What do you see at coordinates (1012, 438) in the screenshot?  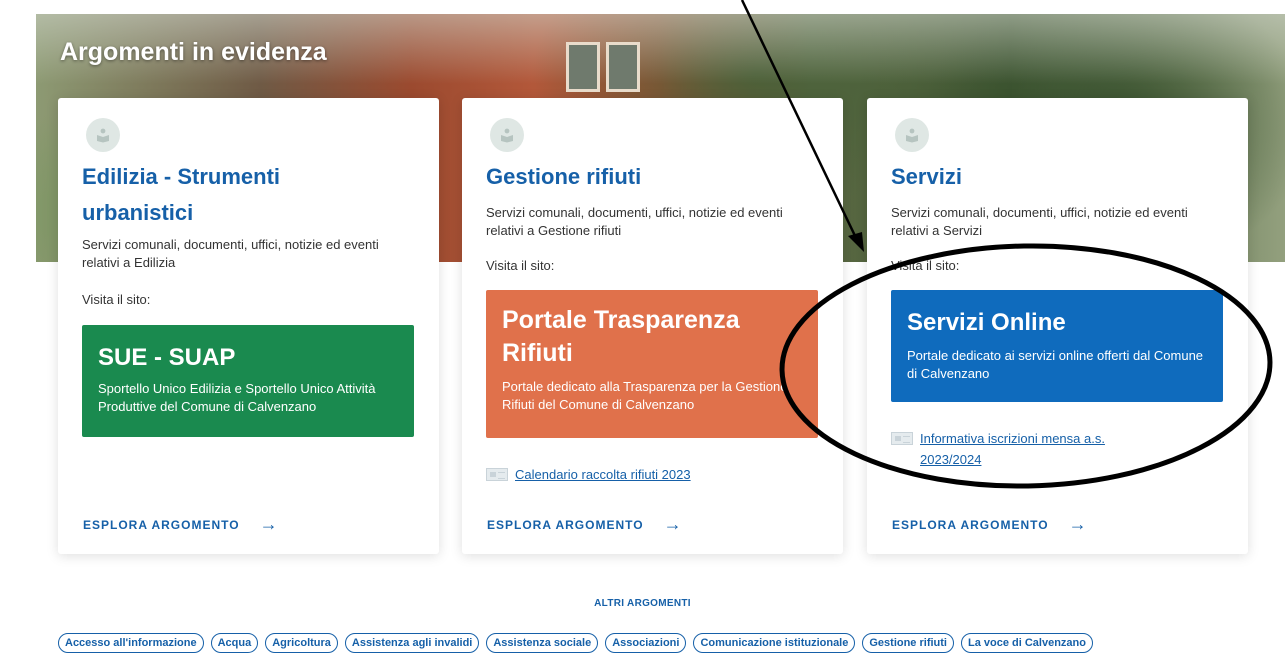 I see `doc-link-line: Informativa iscrizioni mensa a.s.` at bounding box center [1012, 438].